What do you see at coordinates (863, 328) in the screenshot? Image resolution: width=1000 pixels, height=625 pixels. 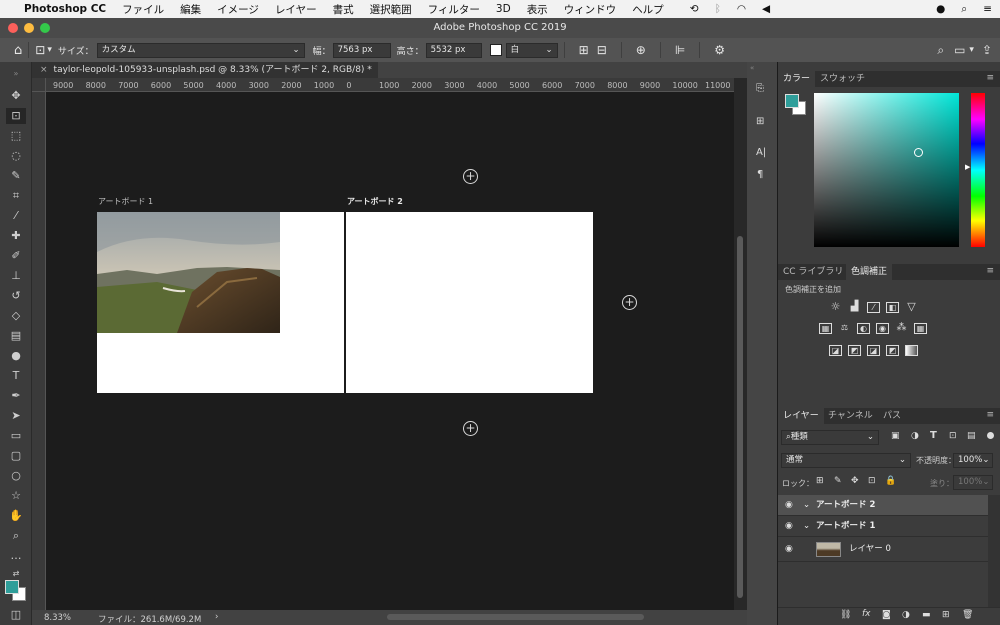 I see `black-white-icon: ◐` at bounding box center [863, 328].